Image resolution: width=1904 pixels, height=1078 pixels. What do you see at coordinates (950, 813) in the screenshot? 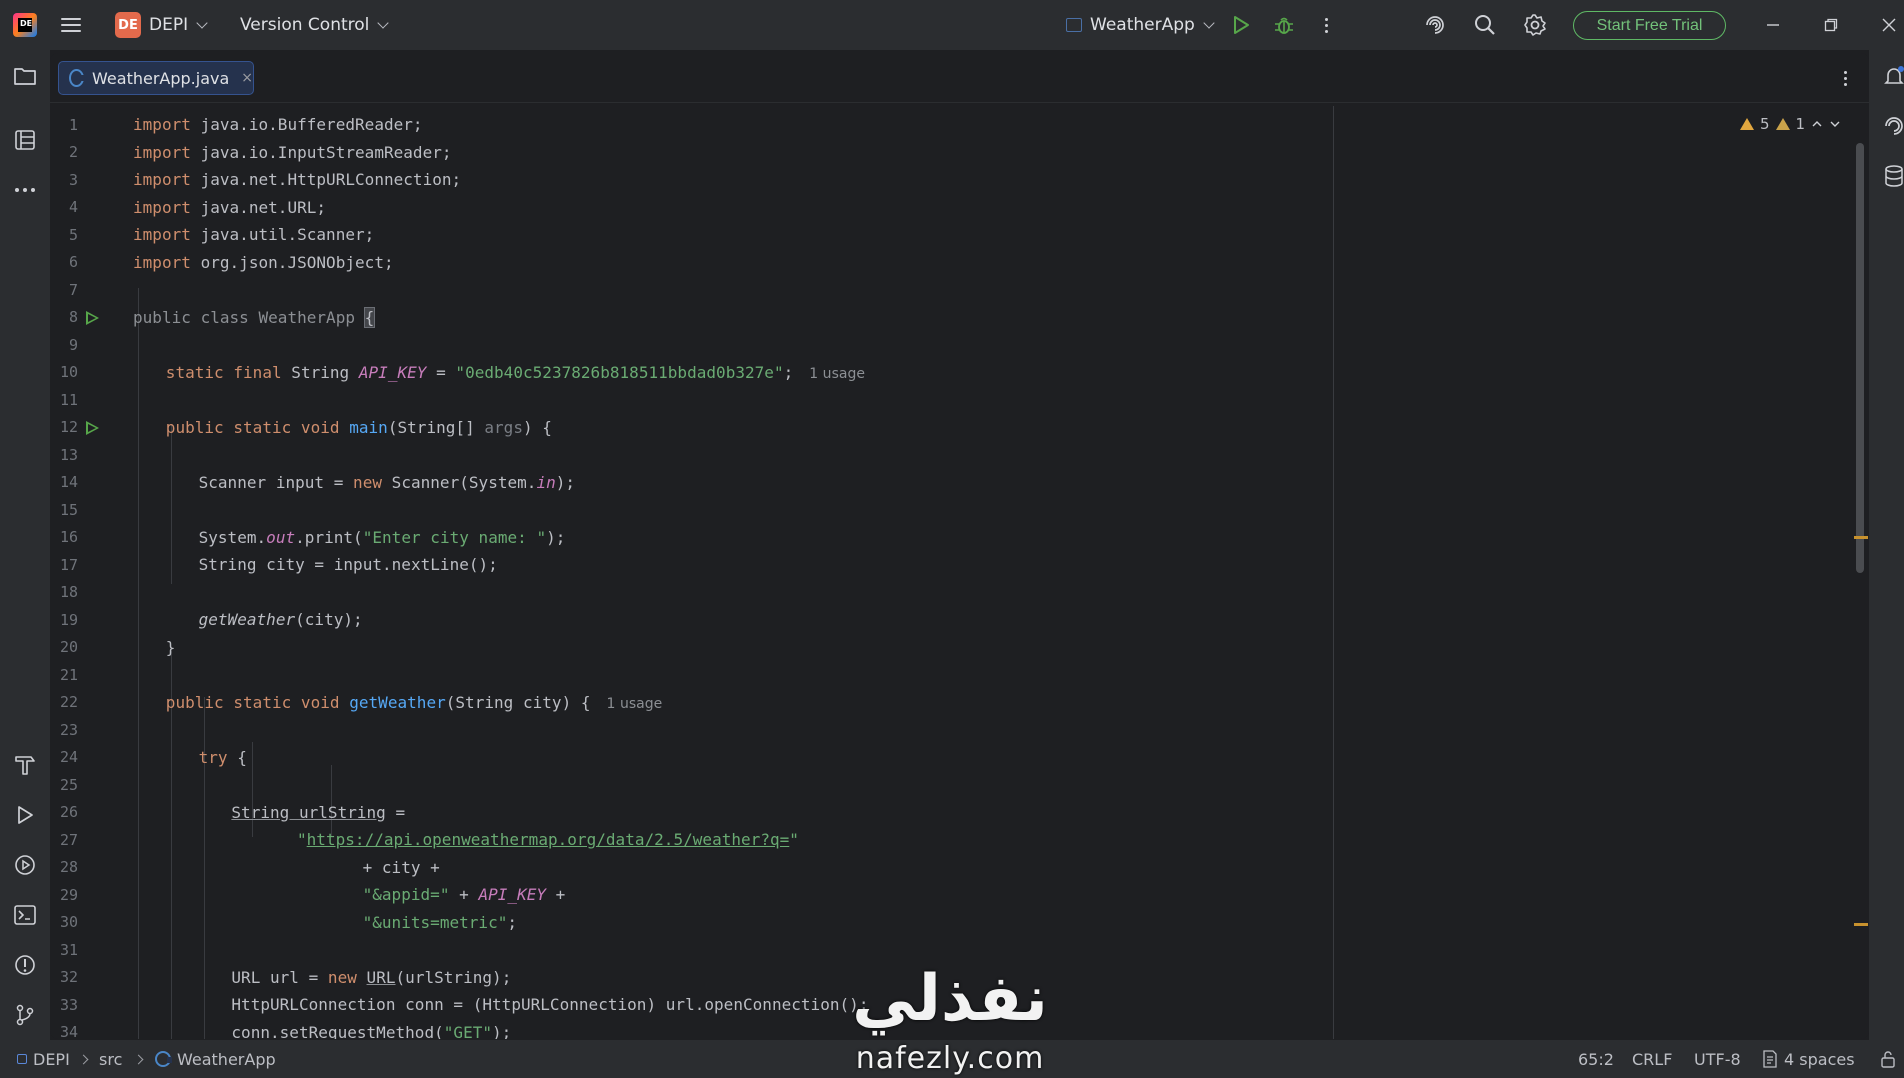
I see `code-line: 26 String urlString =` at bounding box center [950, 813].